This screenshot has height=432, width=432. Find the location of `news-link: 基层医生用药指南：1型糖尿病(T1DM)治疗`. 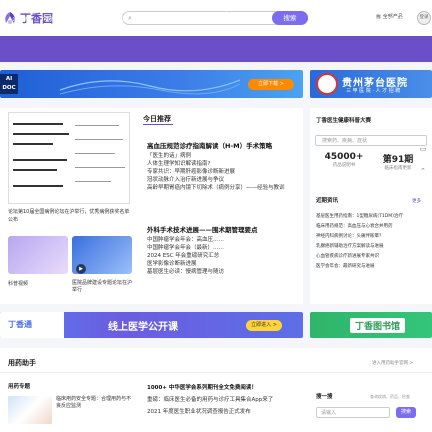

news-link: 基层医生用药指南：1型糖尿病(T1DM)治疗 is located at coordinates (366, 217).